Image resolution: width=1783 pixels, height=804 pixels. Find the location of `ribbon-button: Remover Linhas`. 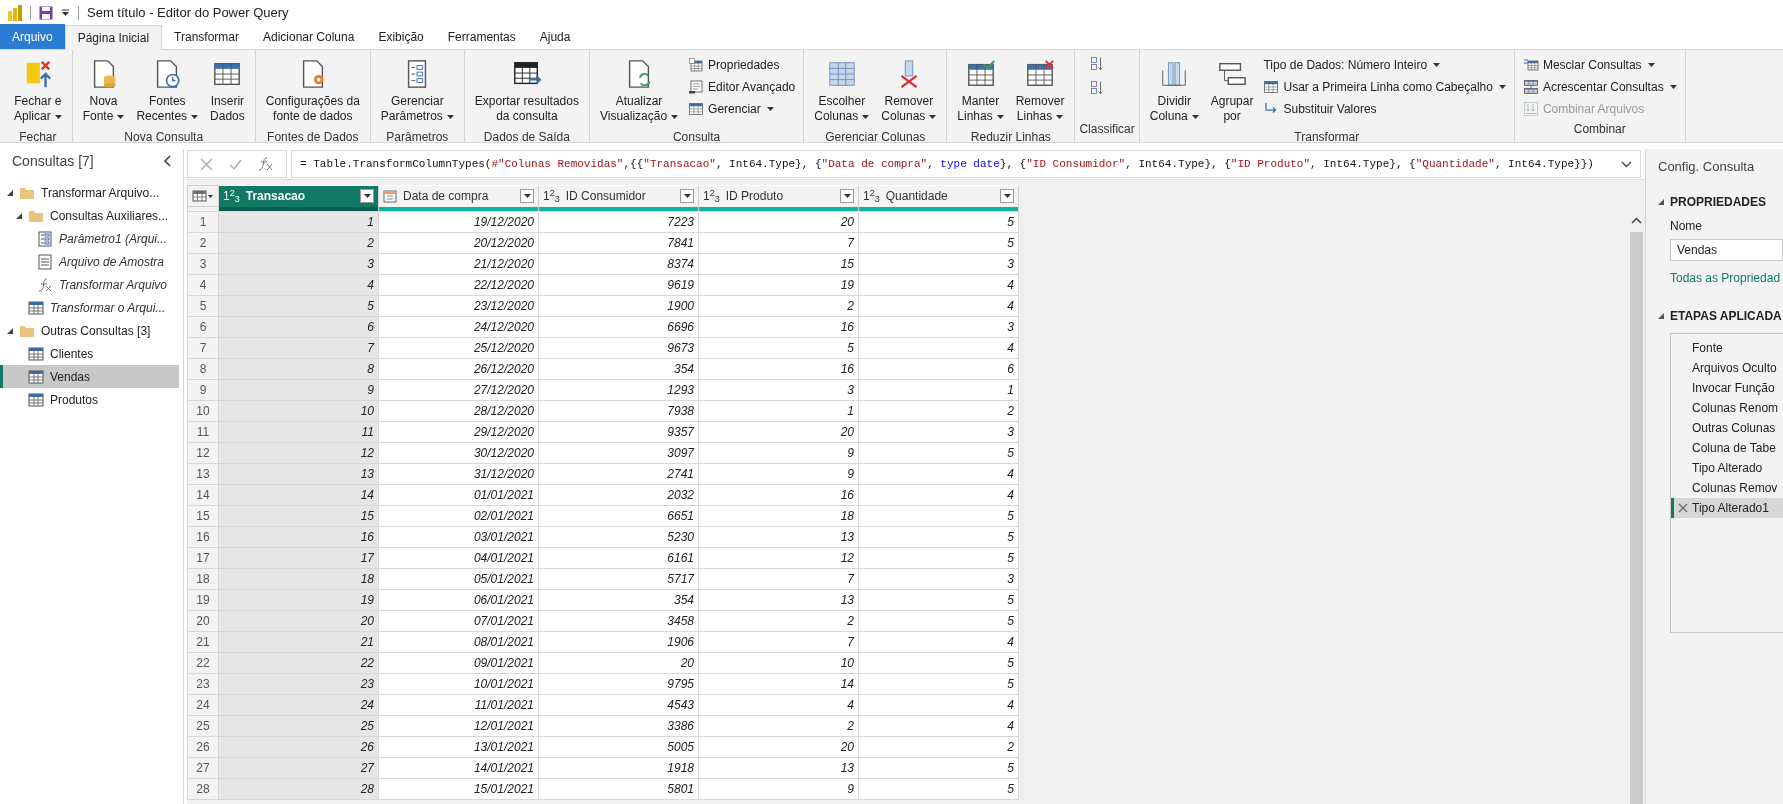

ribbon-button: Remover Linhas is located at coordinates (1040, 89).